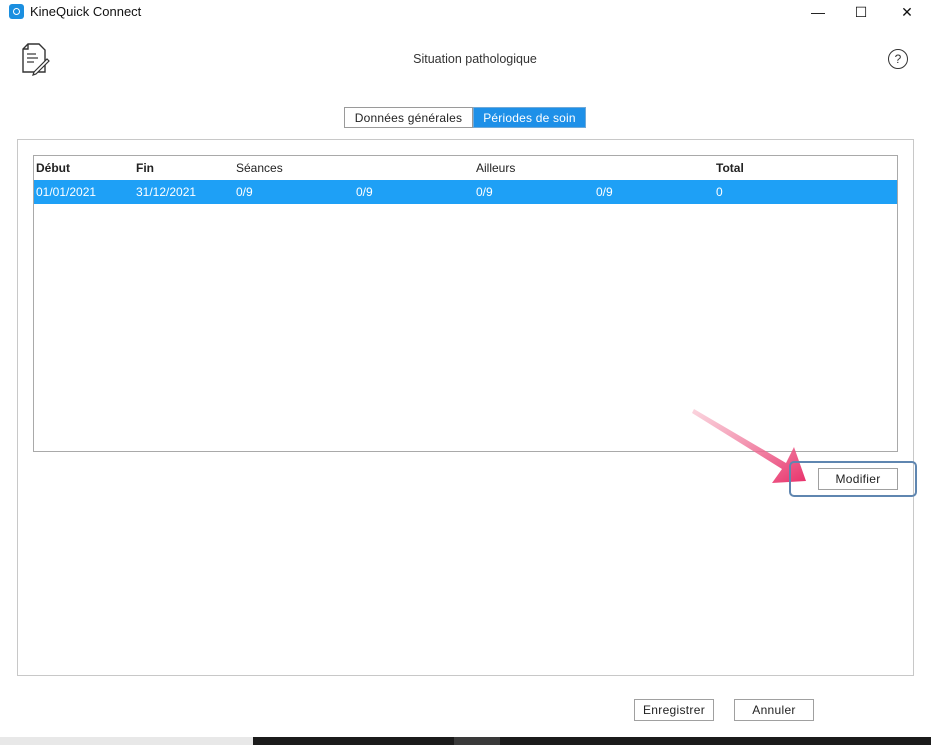  What do you see at coordinates (166, 192) in the screenshot?
I see `cell-fin: 31/12/2021` at bounding box center [166, 192].